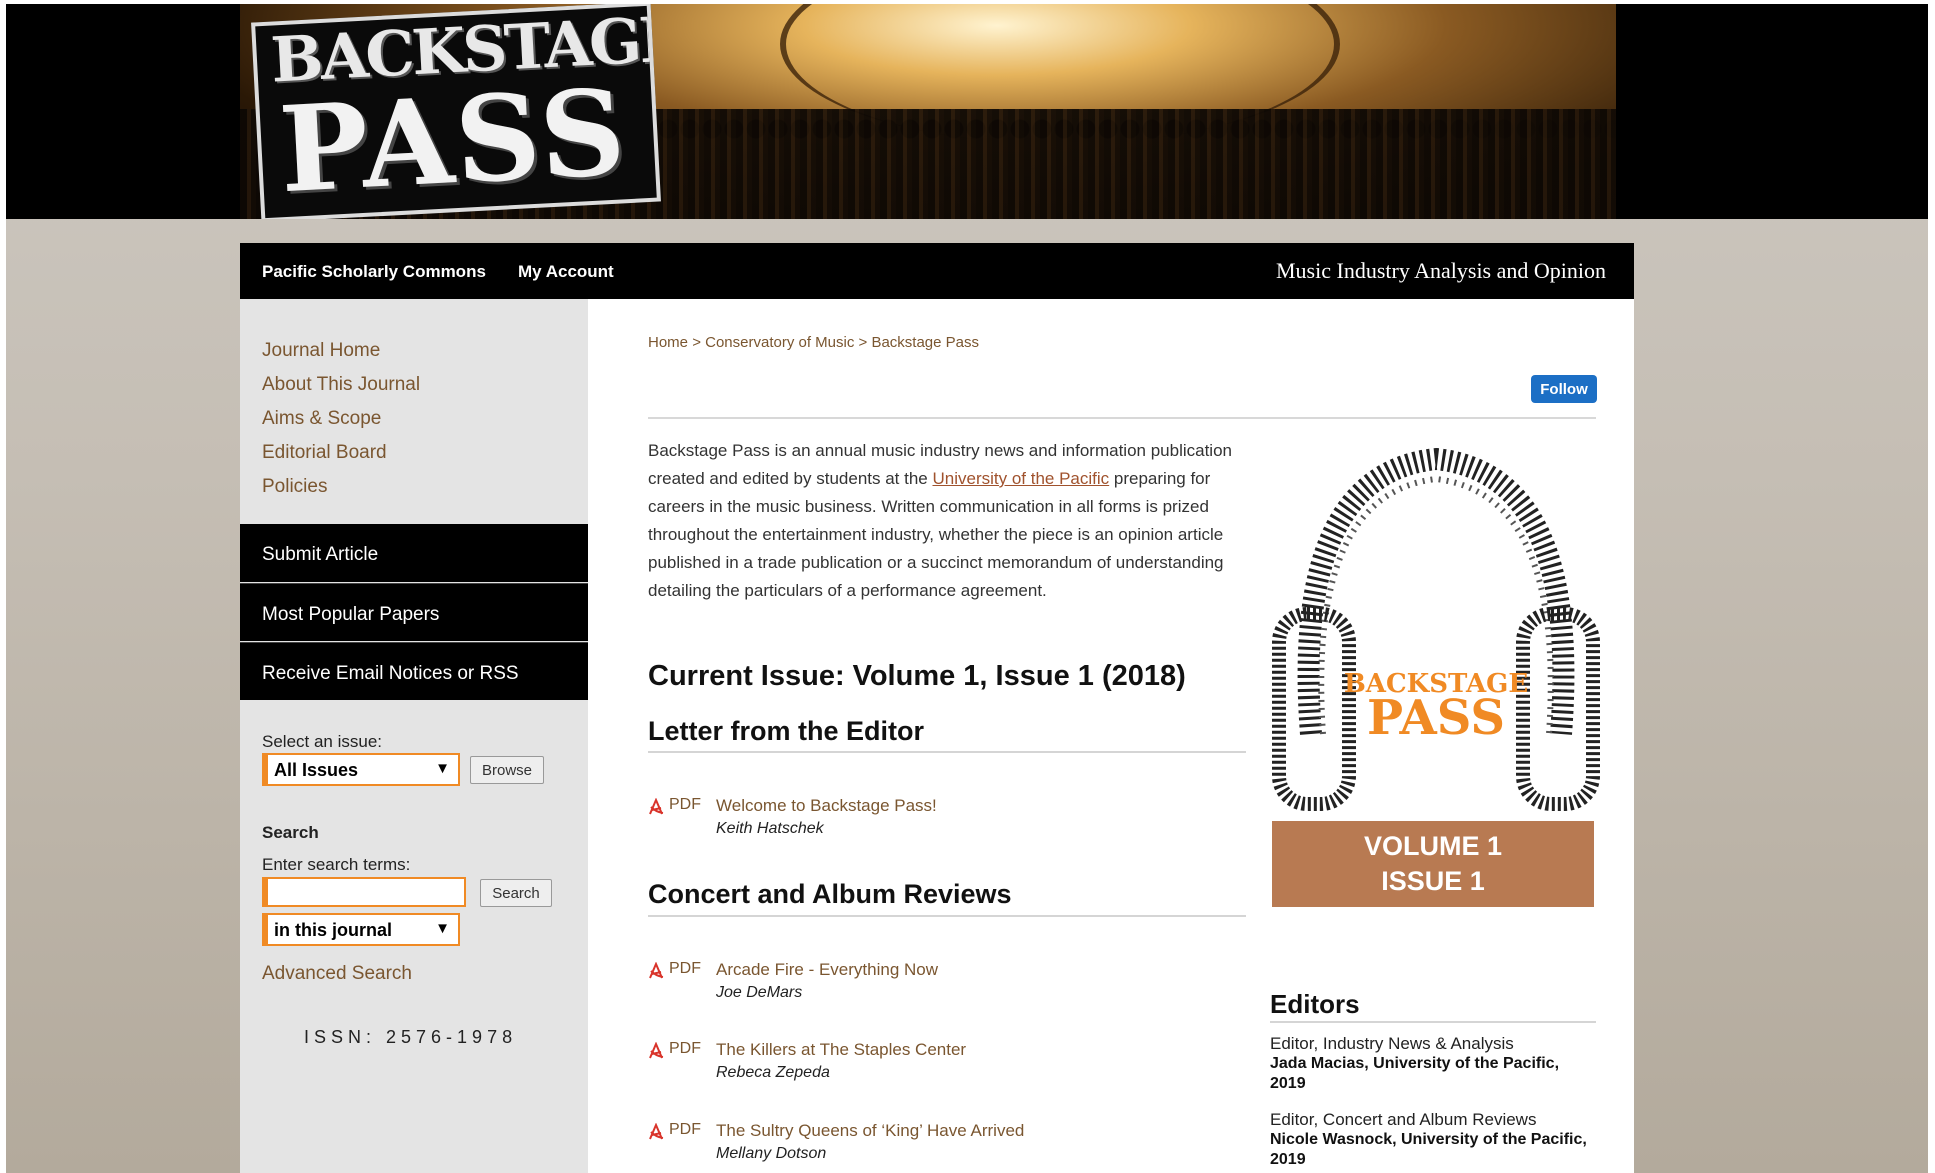  I want to click on search-scope-value: in this journal, so click(333, 930).